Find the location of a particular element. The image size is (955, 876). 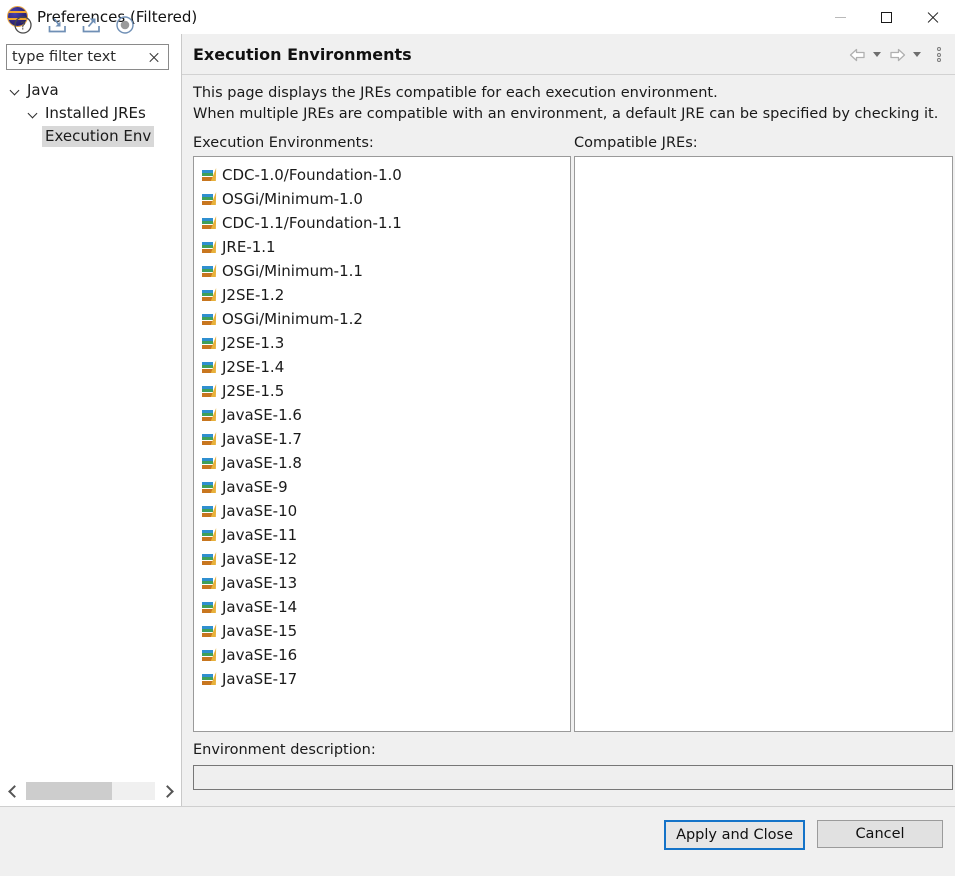

list-item: JavaSE-12 is located at coordinates (382, 559).